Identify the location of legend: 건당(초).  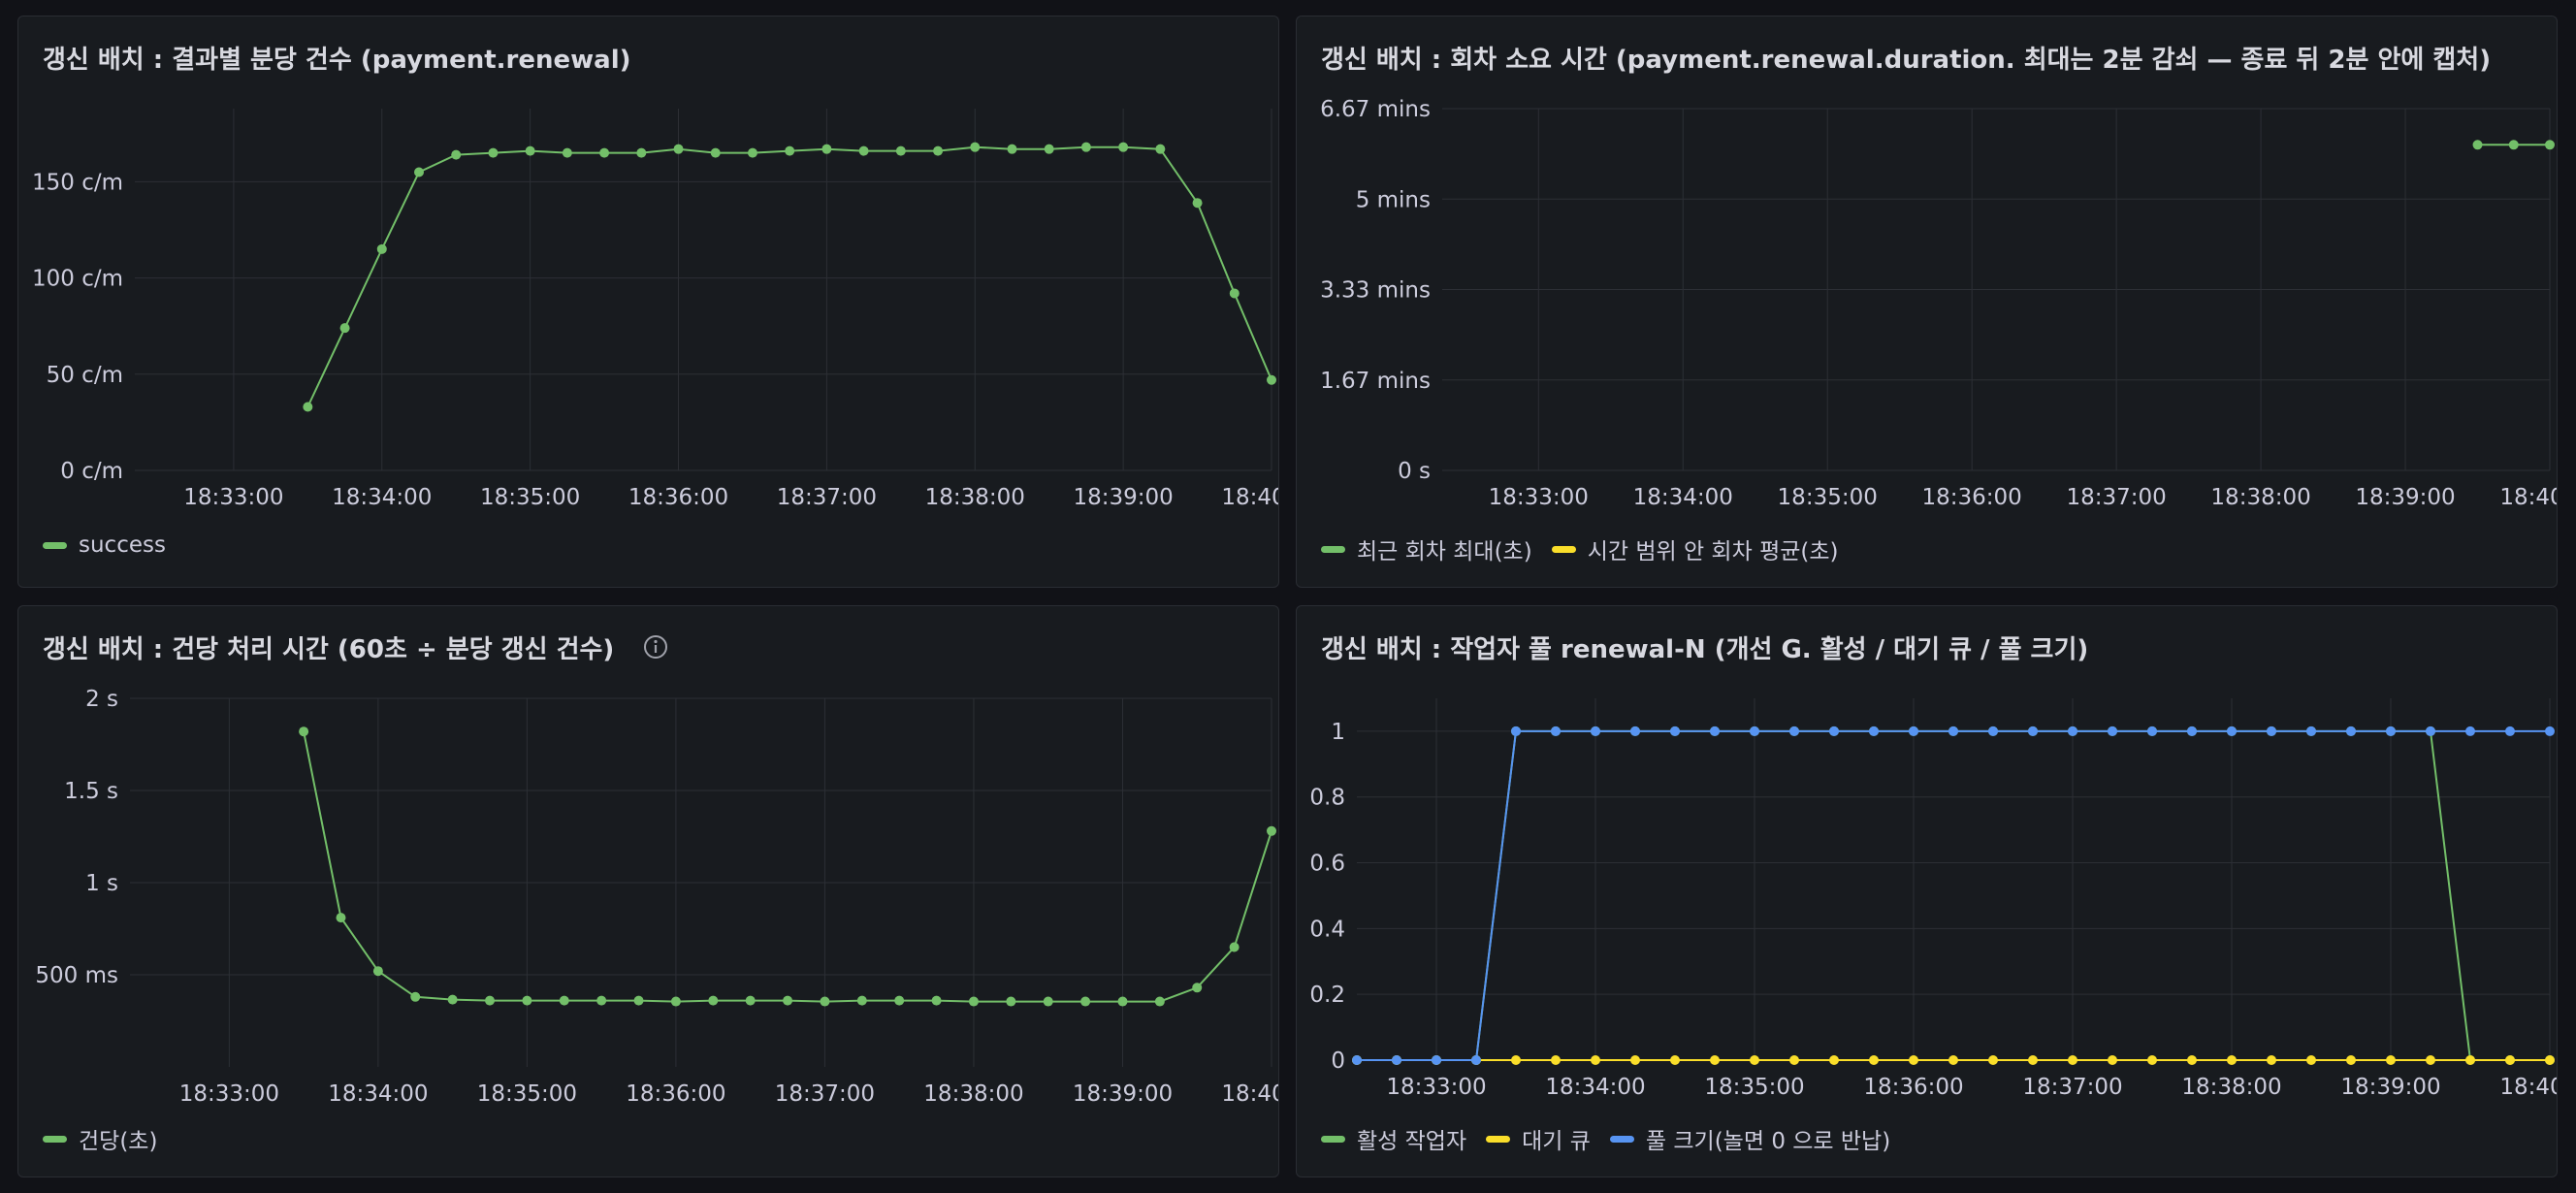
(100, 1138).